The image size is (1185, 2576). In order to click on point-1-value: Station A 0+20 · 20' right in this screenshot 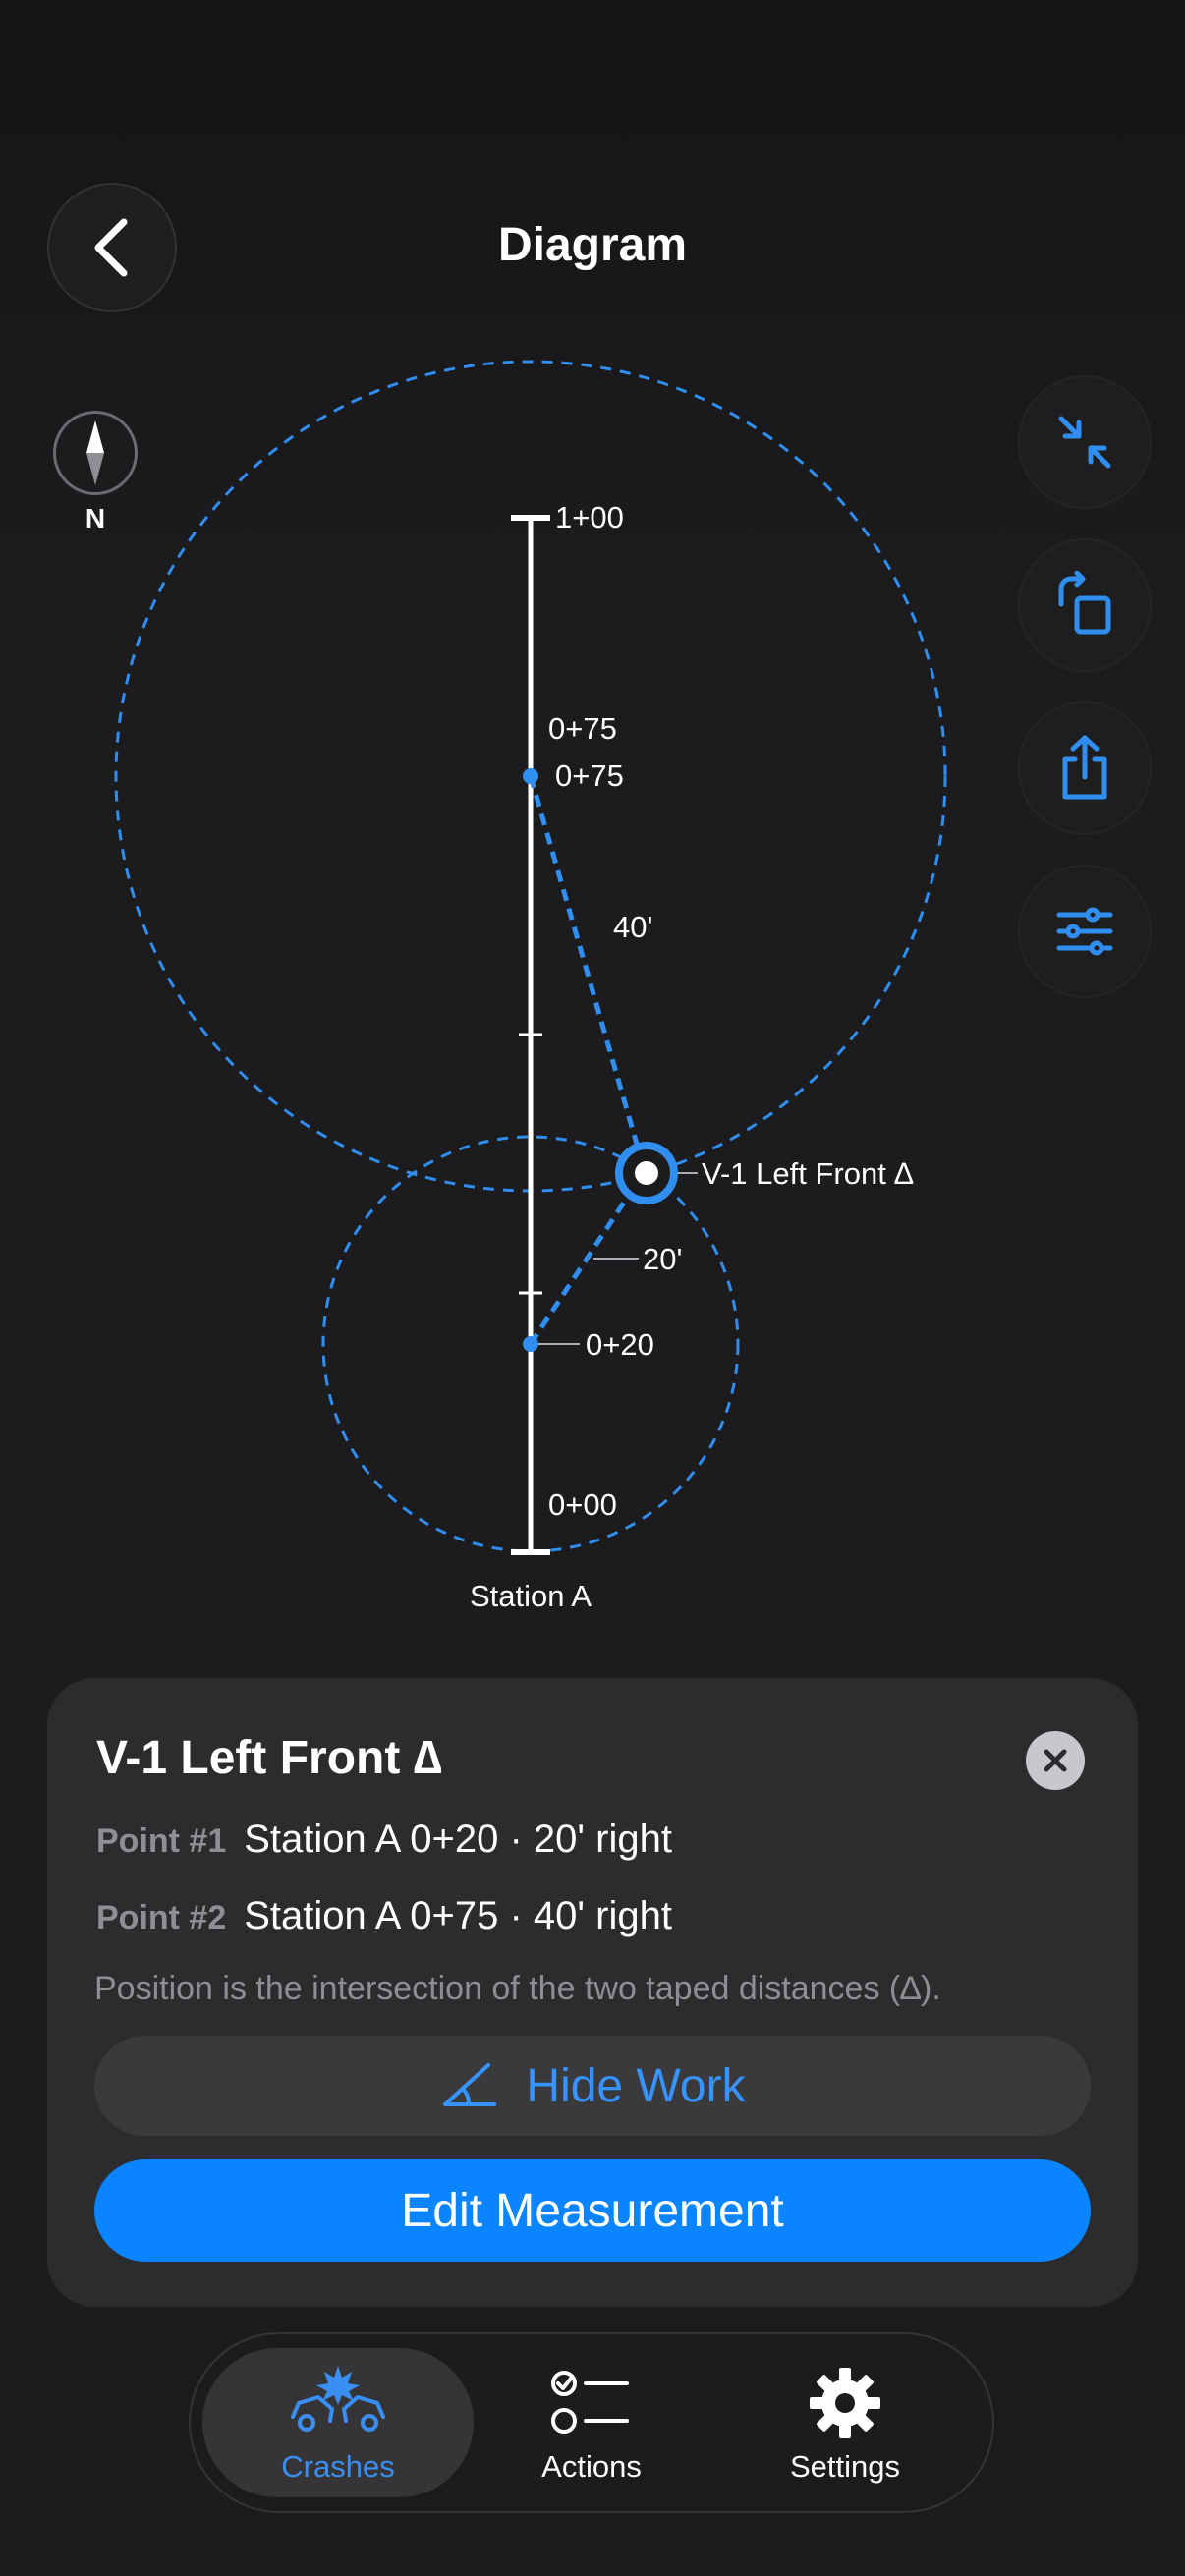, I will do `click(458, 1839)`.